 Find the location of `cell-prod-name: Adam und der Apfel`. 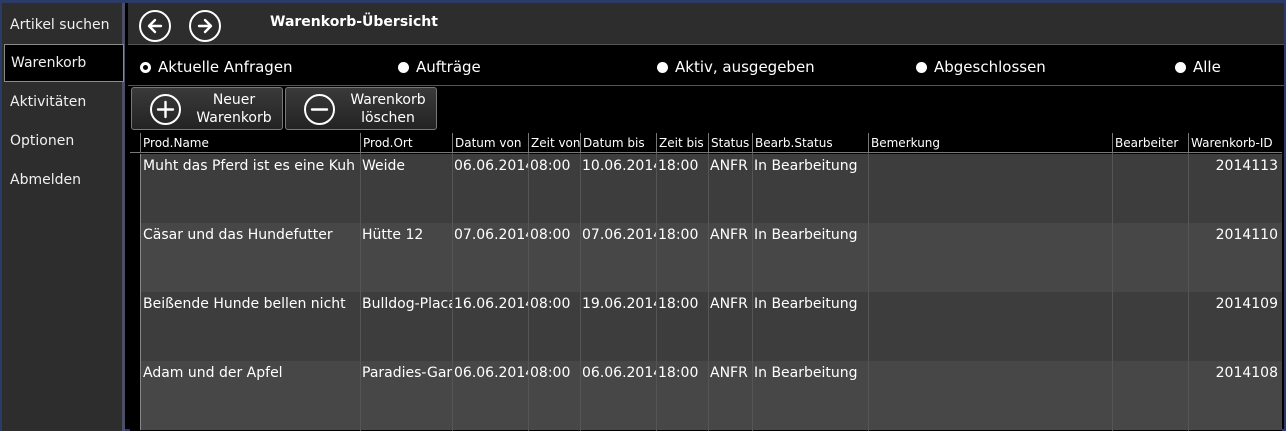

cell-prod-name: Adam und der Apfel is located at coordinates (213, 373).